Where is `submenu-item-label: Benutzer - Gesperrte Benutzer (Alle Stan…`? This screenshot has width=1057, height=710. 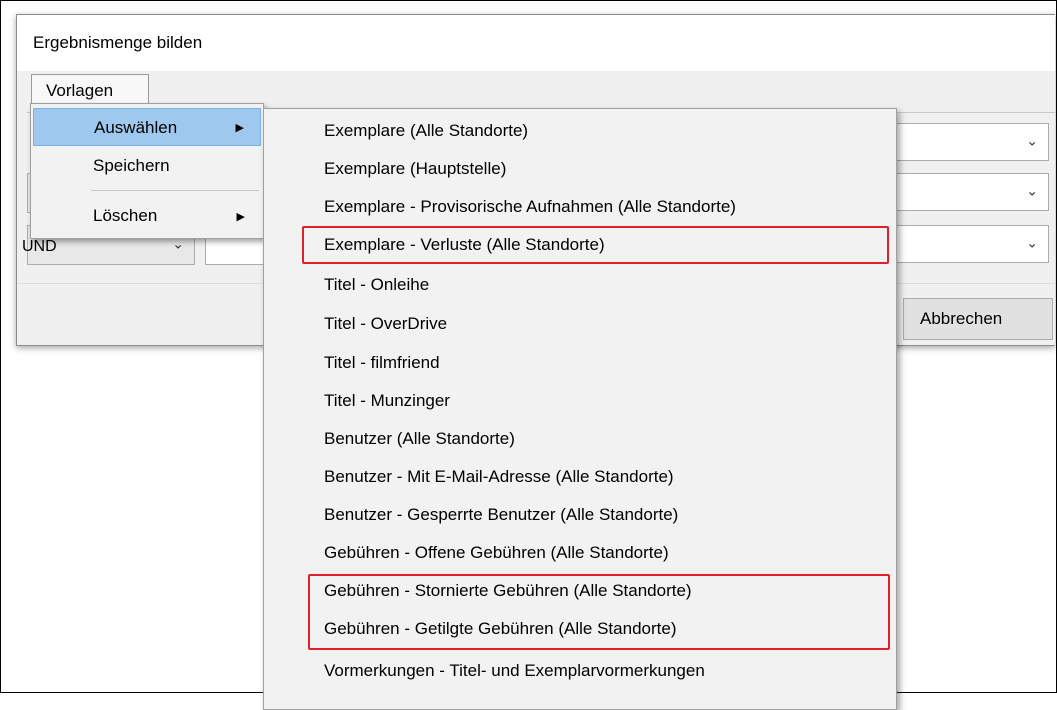 submenu-item-label: Benutzer - Gesperrte Benutzer (Alle Stan… is located at coordinates (501, 514).